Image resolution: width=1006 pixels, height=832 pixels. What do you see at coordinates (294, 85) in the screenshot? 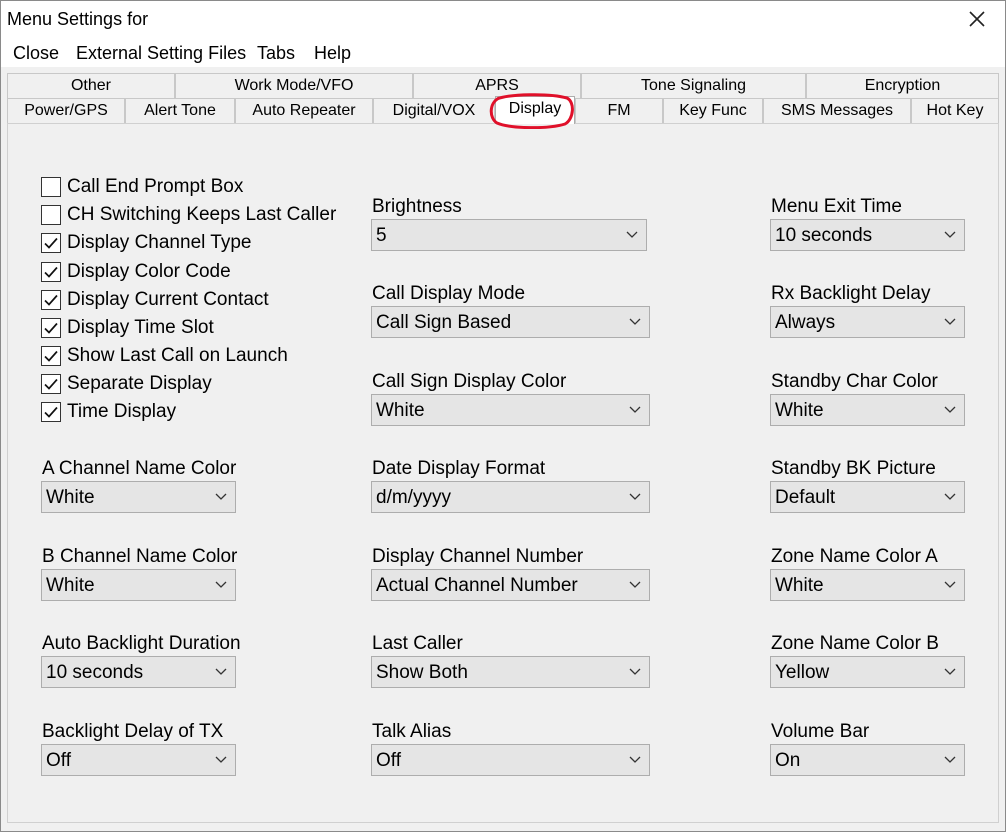
I see `tab-work-mode-vfo: Work Mode/VFO` at bounding box center [294, 85].